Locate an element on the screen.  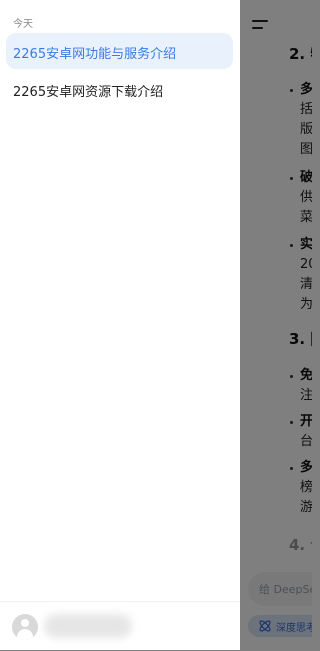
bullet-line: 注 is located at coordinates (306, 395).